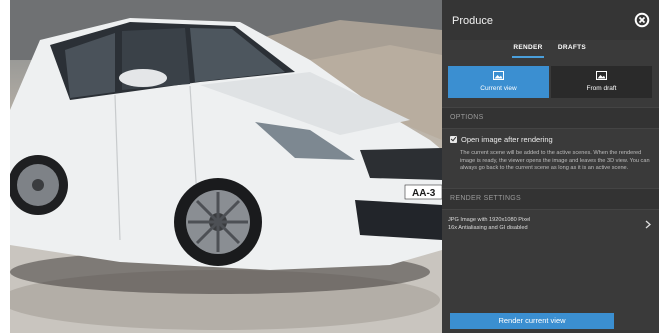  I want to click on current-view-label: Current view, so click(498, 88).